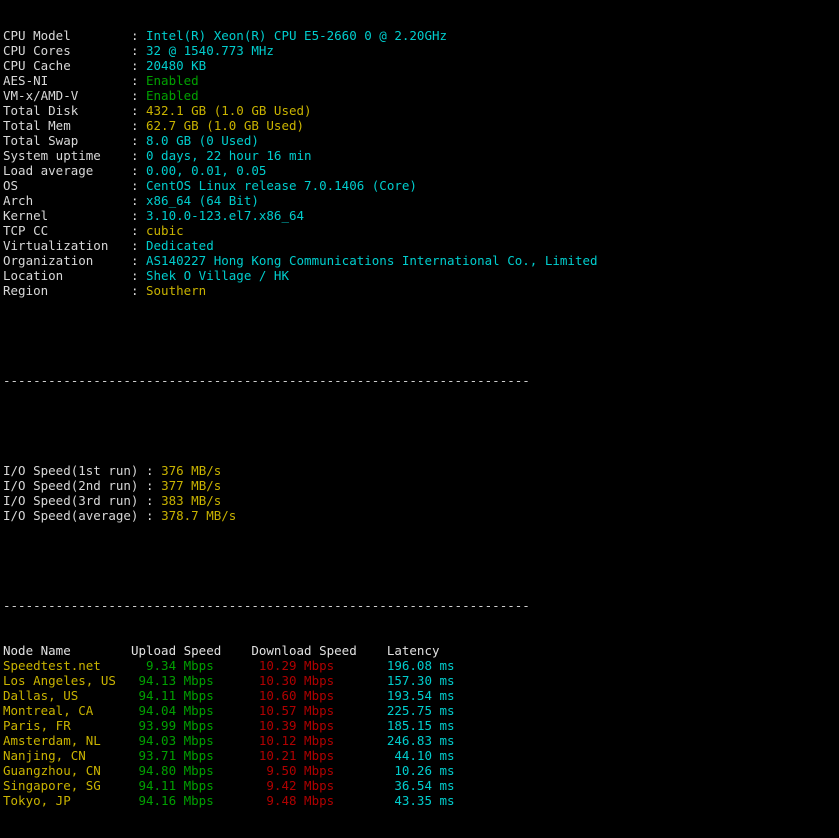  What do you see at coordinates (176, 65) in the screenshot?
I see `sysinfo-value: 20480 KB` at bounding box center [176, 65].